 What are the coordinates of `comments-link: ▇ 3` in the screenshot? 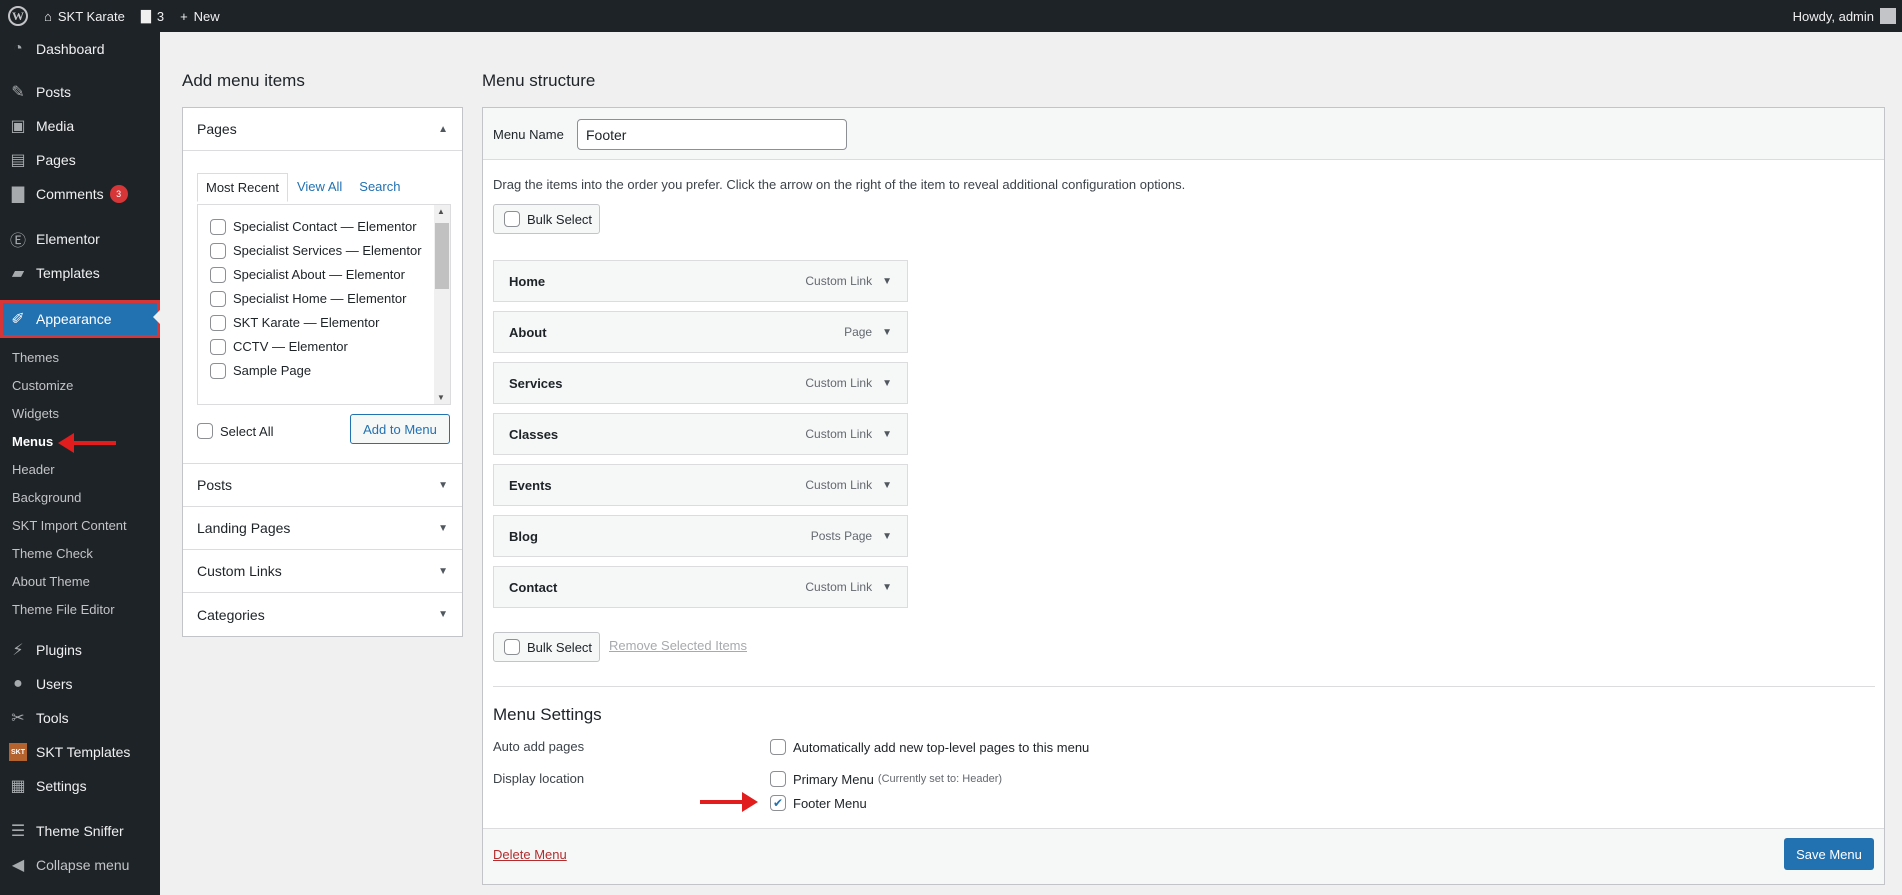 It's located at (152, 16).